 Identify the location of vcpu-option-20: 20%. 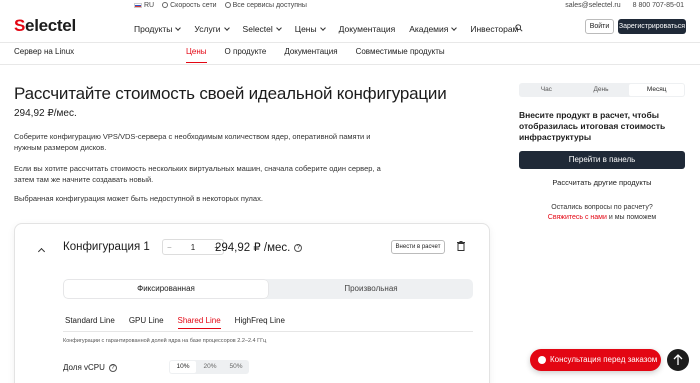
(210, 367).